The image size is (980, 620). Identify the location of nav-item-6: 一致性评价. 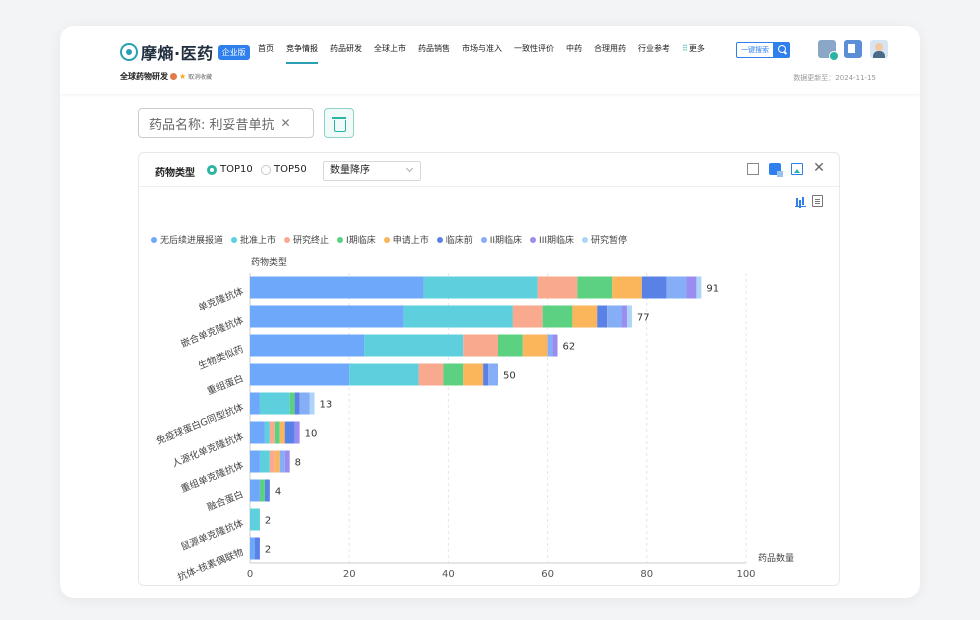
(534, 54).